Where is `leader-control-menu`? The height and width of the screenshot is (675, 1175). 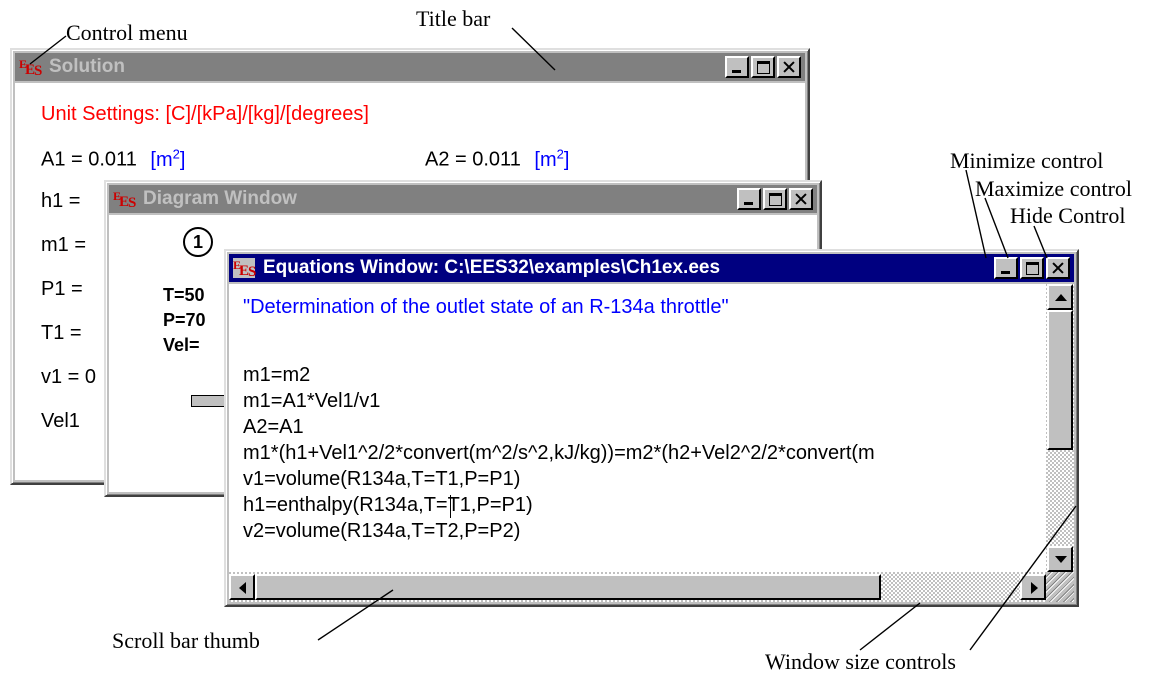 leader-control-menu is located at coordinates (48, 50).